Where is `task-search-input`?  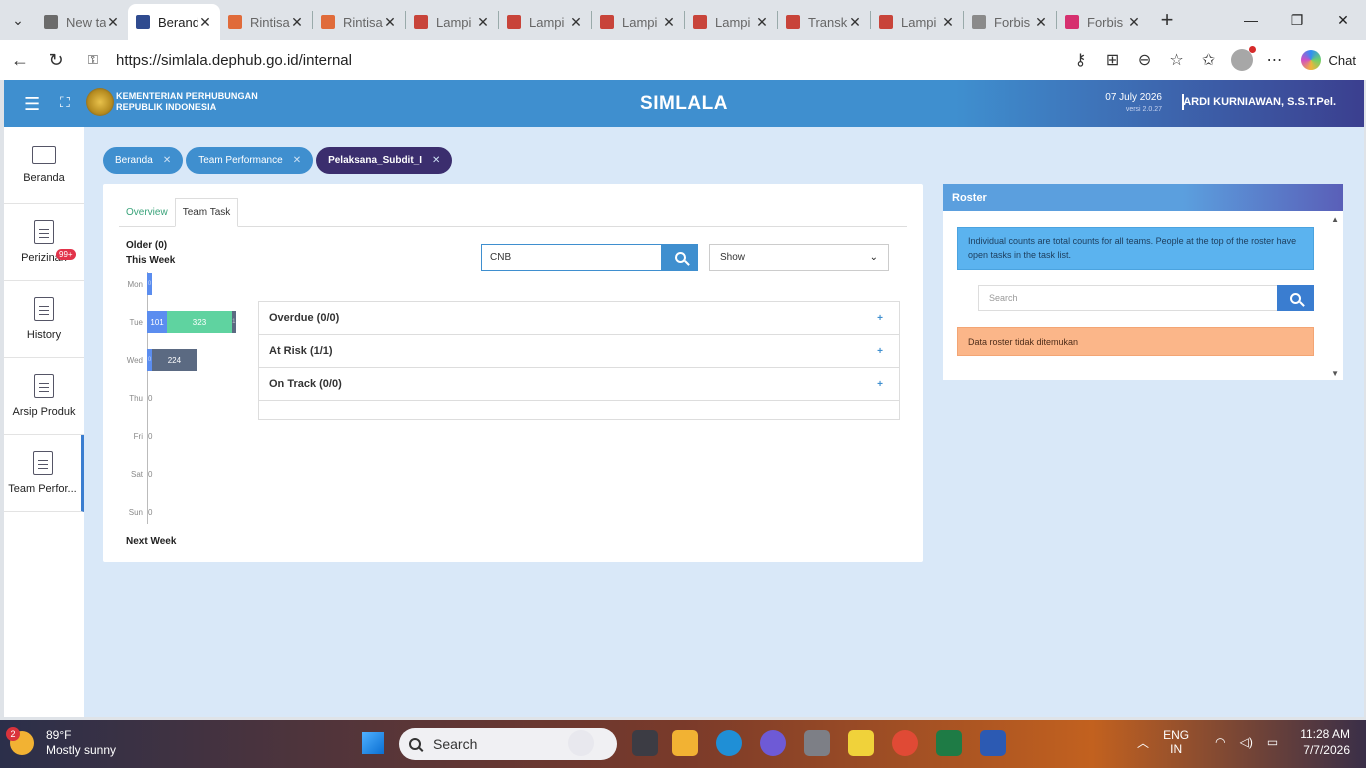 task-search-input is located at coordinates (571, 257).